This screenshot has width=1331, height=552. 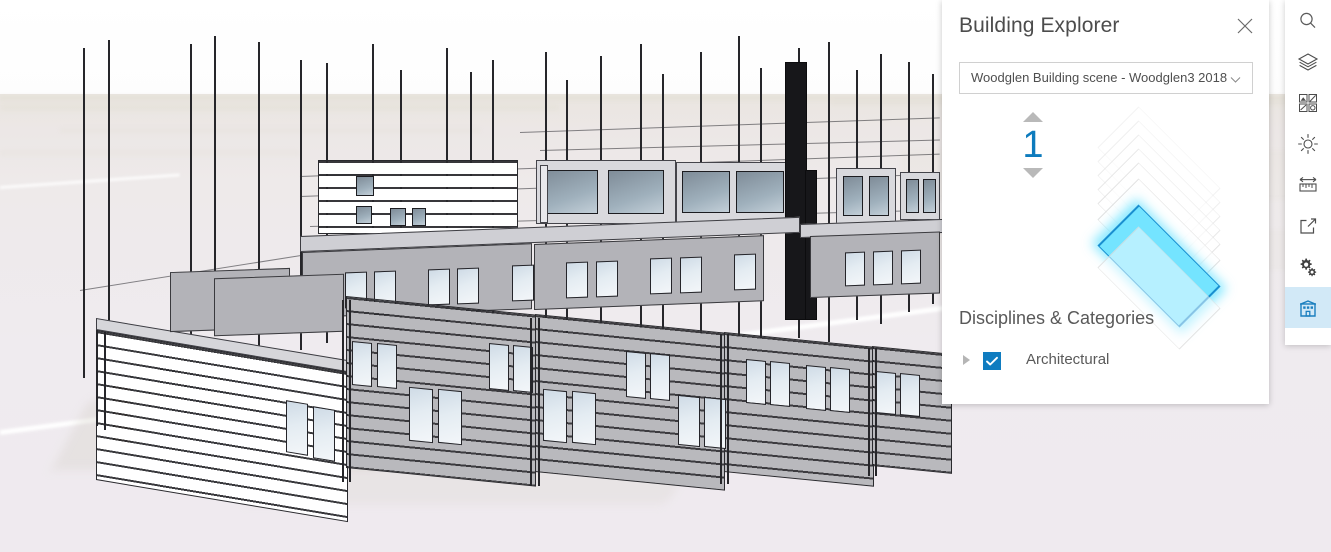 I want to click on facade-wall, so click(x=799, y=409).